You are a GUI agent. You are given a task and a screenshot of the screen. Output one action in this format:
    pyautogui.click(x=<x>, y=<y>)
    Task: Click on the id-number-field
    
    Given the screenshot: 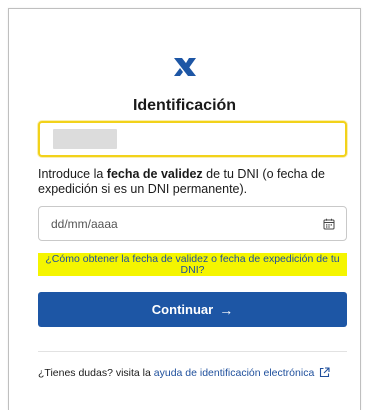 What is the action you would take?
    pyautogui.click(x=192, y=139)
    